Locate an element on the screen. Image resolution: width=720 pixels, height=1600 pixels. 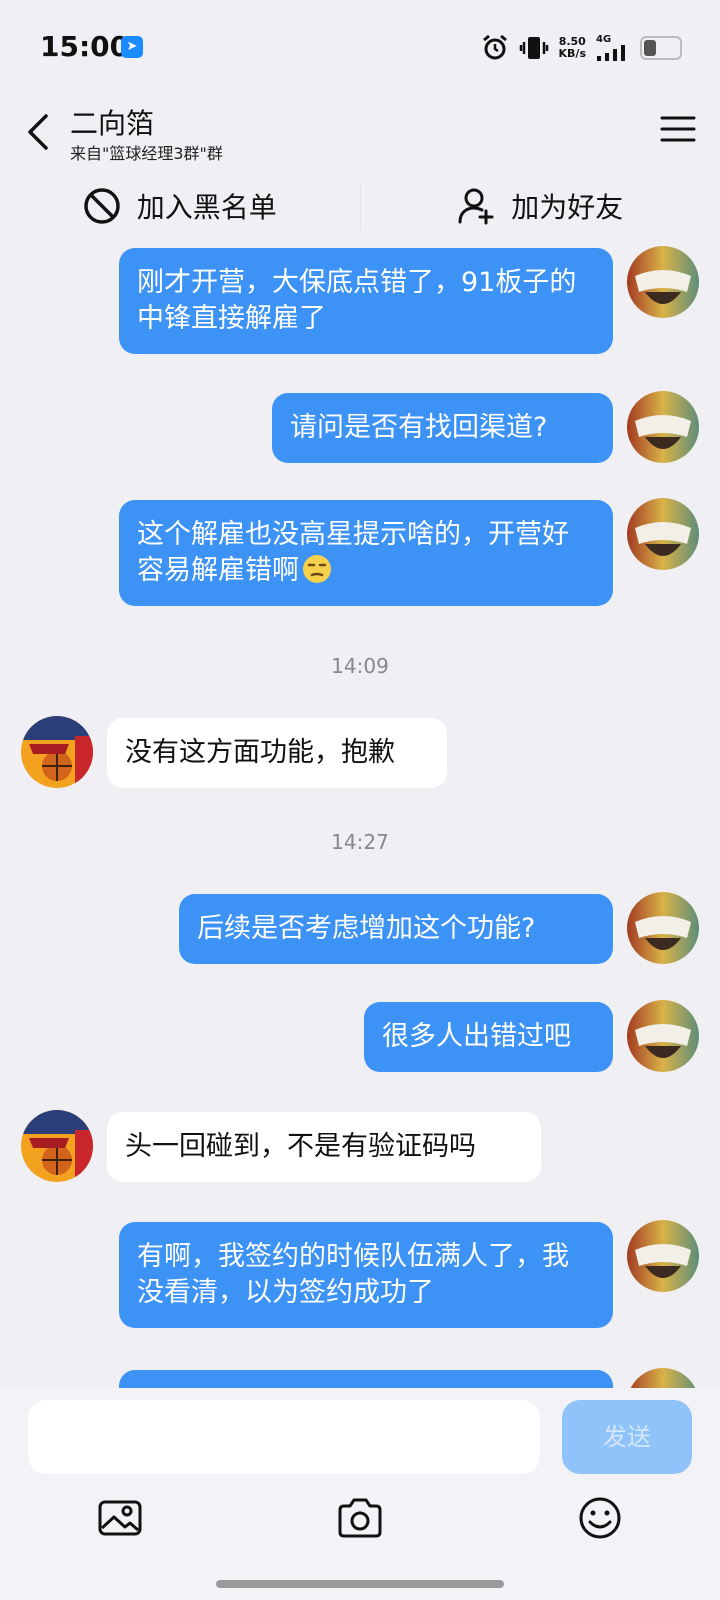
message-bubble-sent: 有啊，我签约的时候队伍满人了，我没看清，以为签约成功了 is located at coordinates (366, 1275).